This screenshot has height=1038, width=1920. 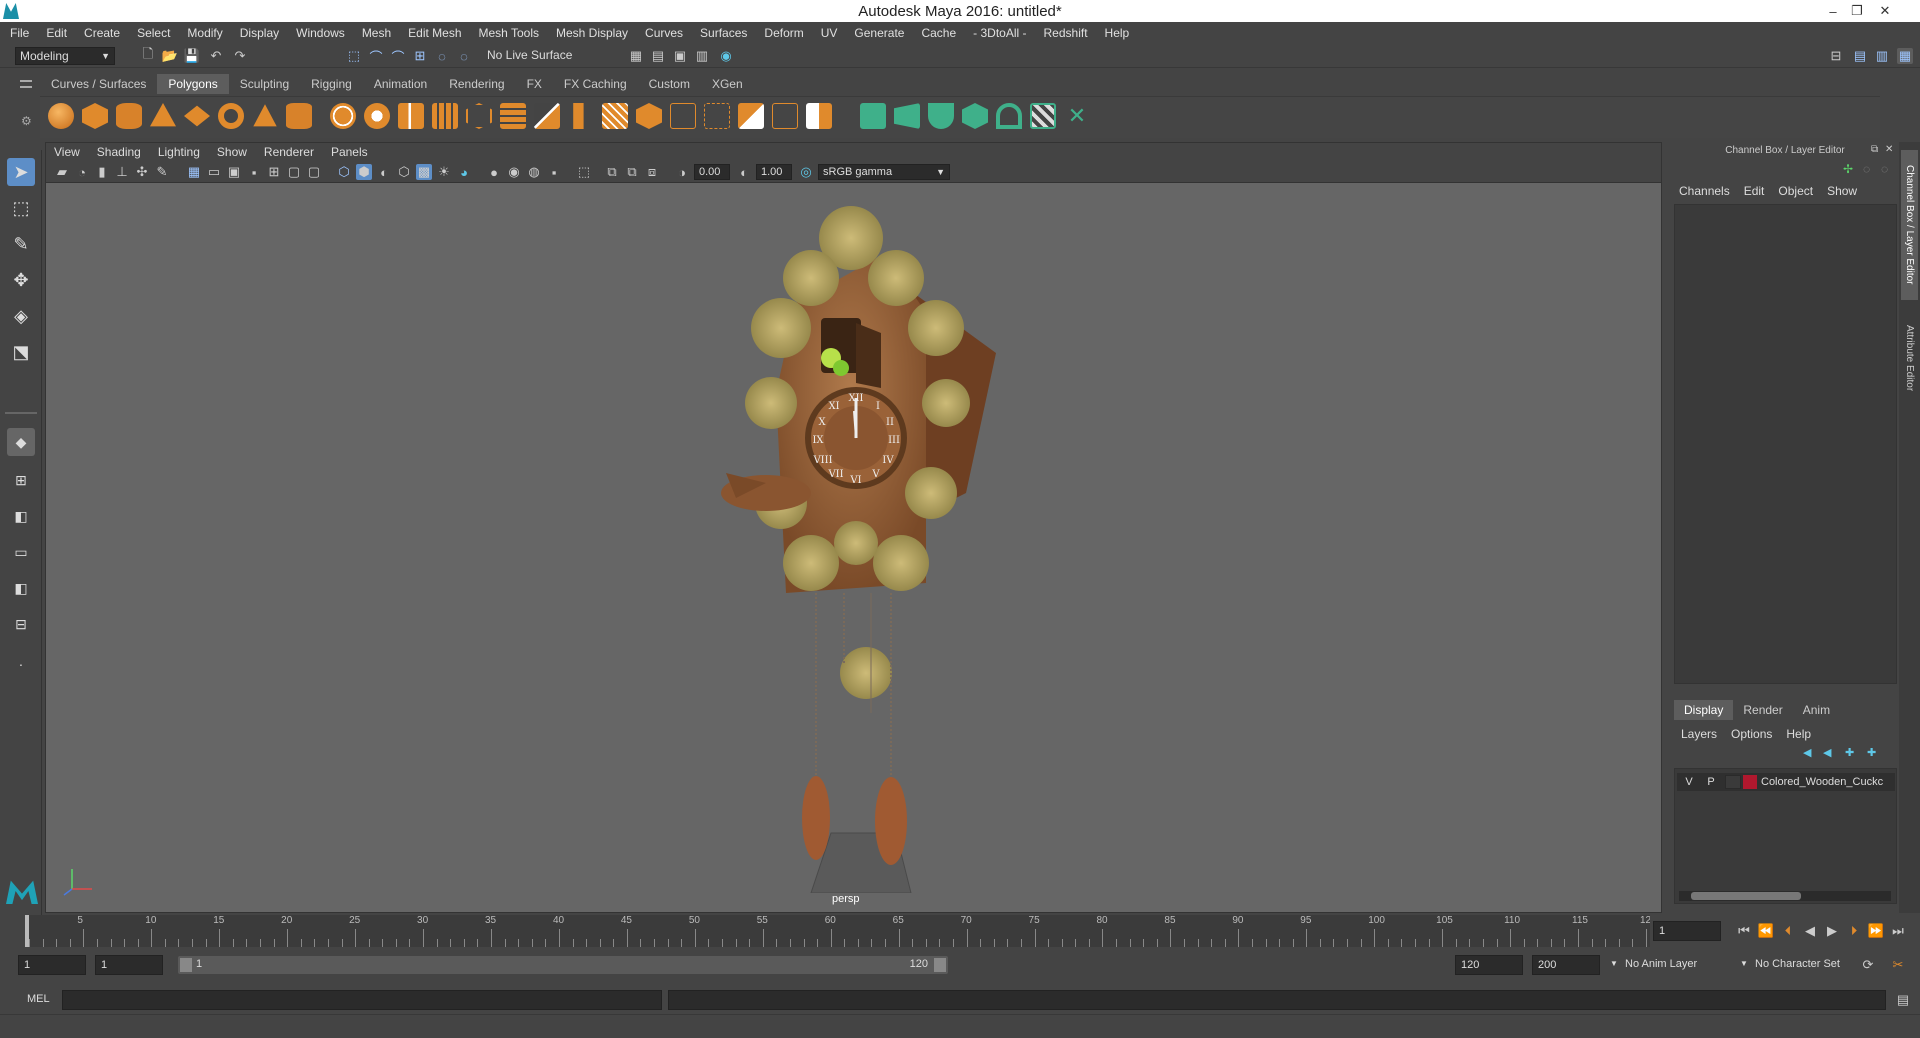 What do you see at coordinates (1687, 931) in the screenshot?
I see `current-frame-field: 1` at bounding box center [1687, 931].